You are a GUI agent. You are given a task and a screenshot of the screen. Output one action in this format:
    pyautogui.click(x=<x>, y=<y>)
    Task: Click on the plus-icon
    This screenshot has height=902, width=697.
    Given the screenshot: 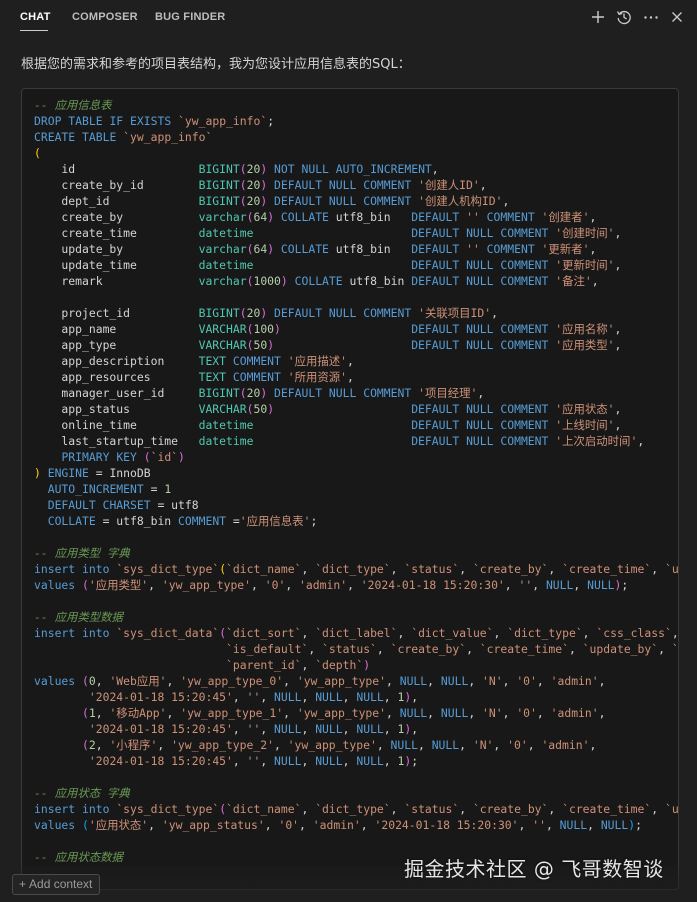 What is the action you would take?
    pyautogui.click(x=598, y=17)
    